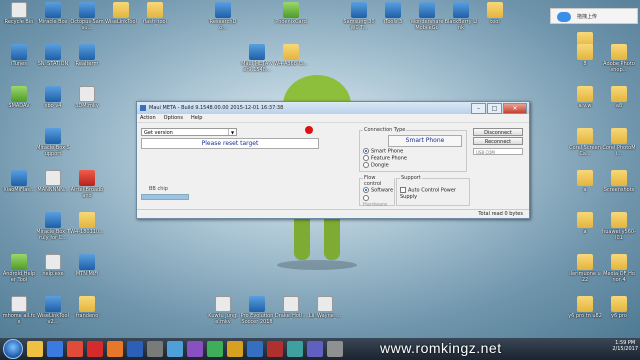 This screenshot has height=360, width=640. What do you see at coordinates (255, 349) in the screenshot?
I see `taskbar-app5-icon` at bounding box center [255, 349].